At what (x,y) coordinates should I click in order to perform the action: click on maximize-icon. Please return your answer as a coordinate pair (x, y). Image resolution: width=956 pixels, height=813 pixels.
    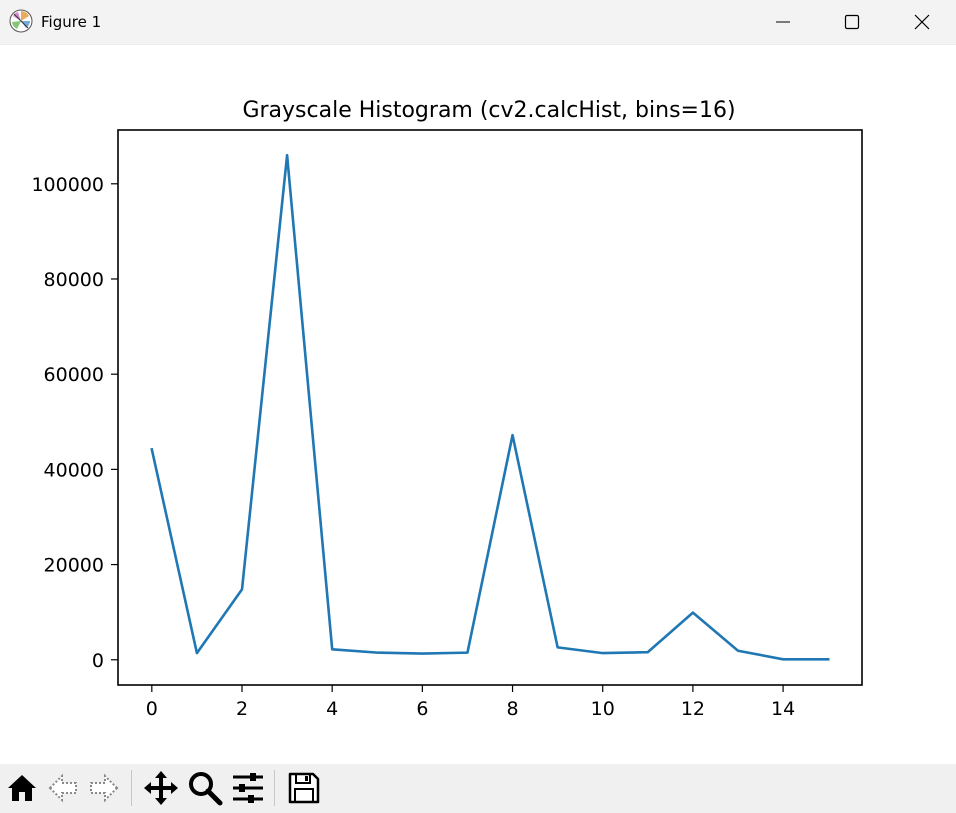
    Looking at the image, I should click on (852, 22).